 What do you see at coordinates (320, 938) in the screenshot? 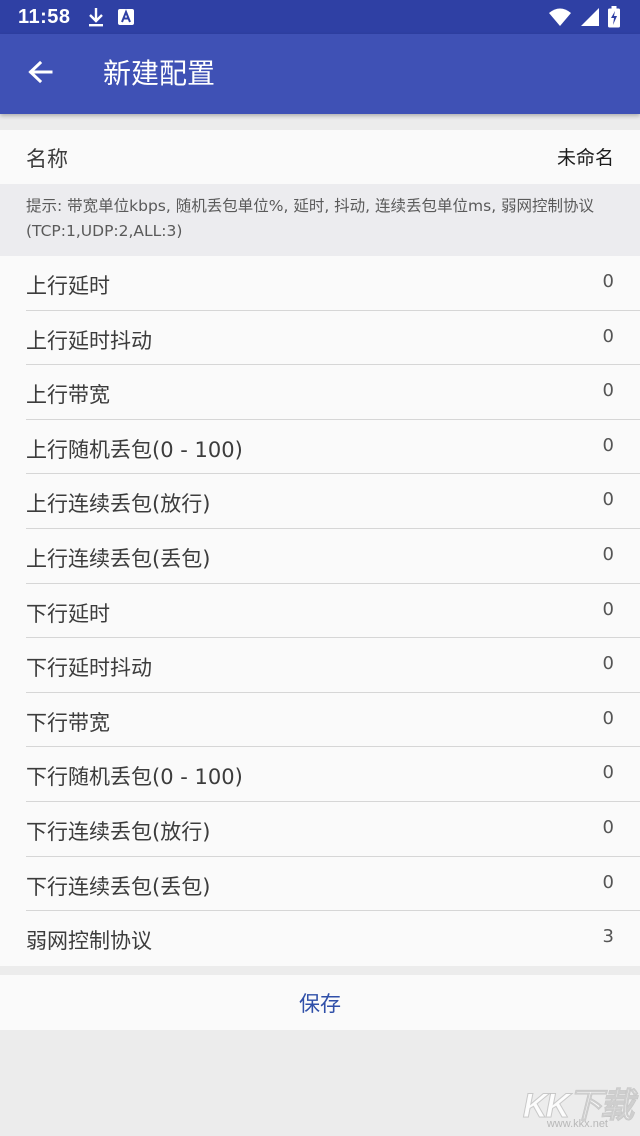
I see `setting-row-protocol: 弱网控制协议 3` at bounding box center [320, 938].